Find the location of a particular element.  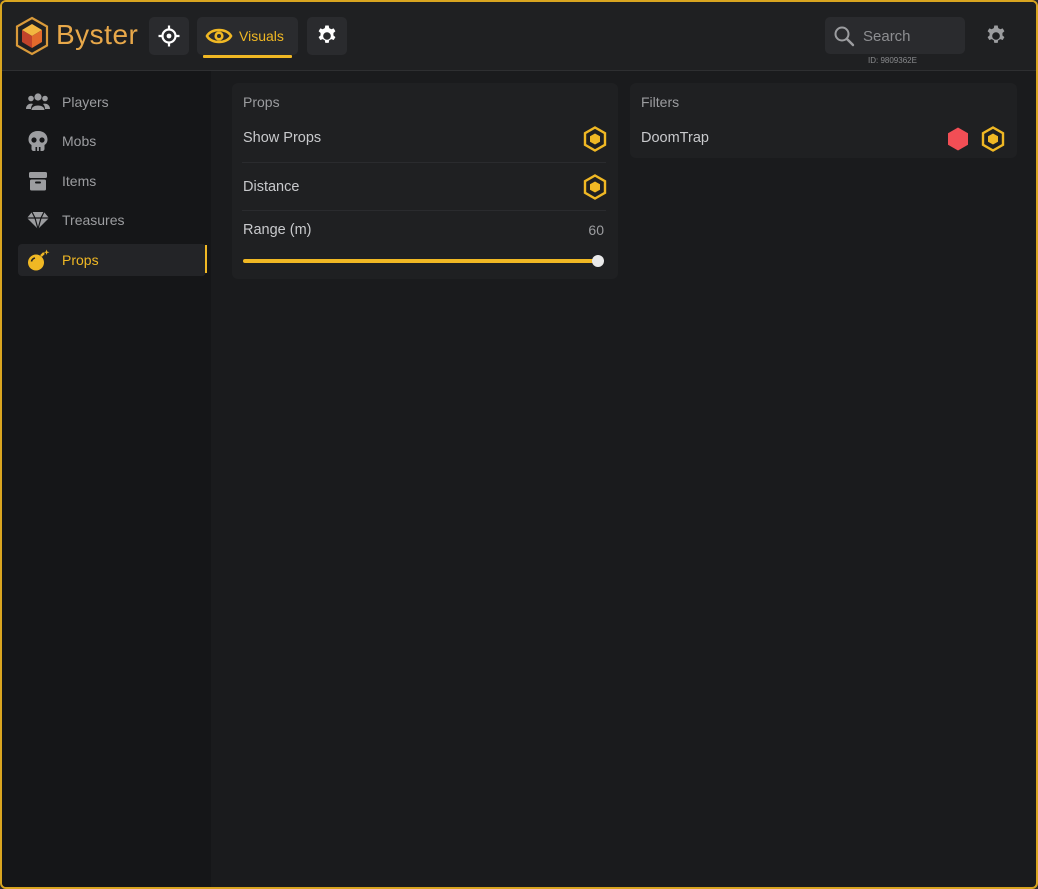

logo-icon is located at coordinates (32, 36).